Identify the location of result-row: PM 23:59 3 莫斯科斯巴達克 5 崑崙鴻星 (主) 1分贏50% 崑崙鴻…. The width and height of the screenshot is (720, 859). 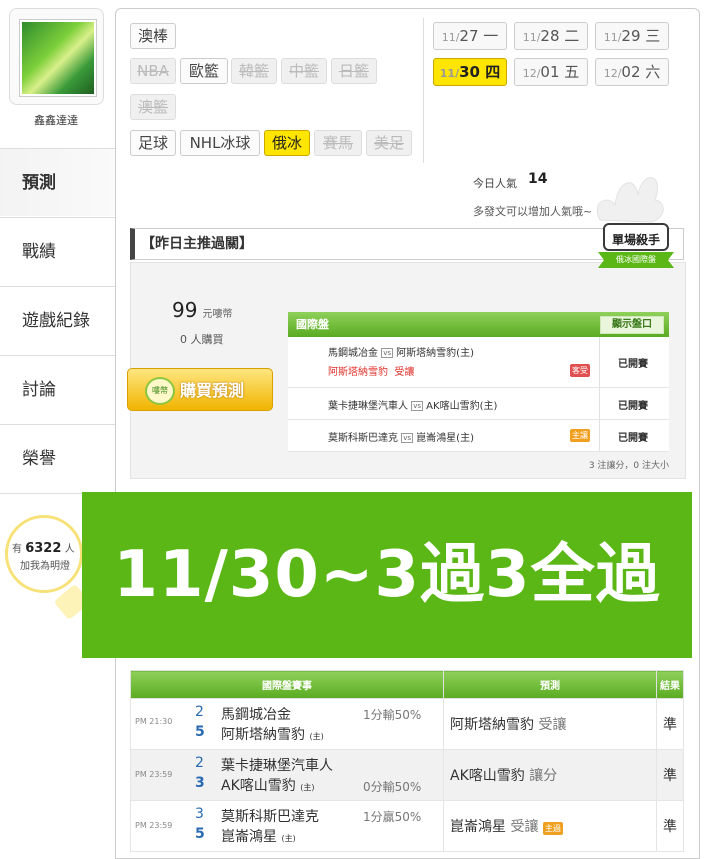
(407, 826).